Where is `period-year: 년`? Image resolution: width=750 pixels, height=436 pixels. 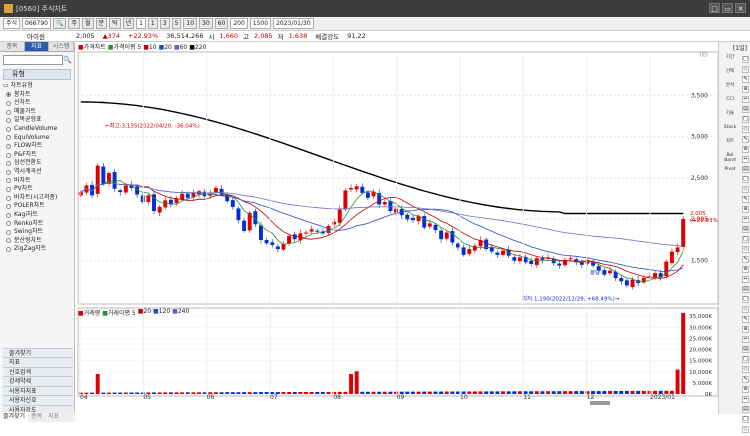
period-year: 년 is located at coordinates (128, 23).